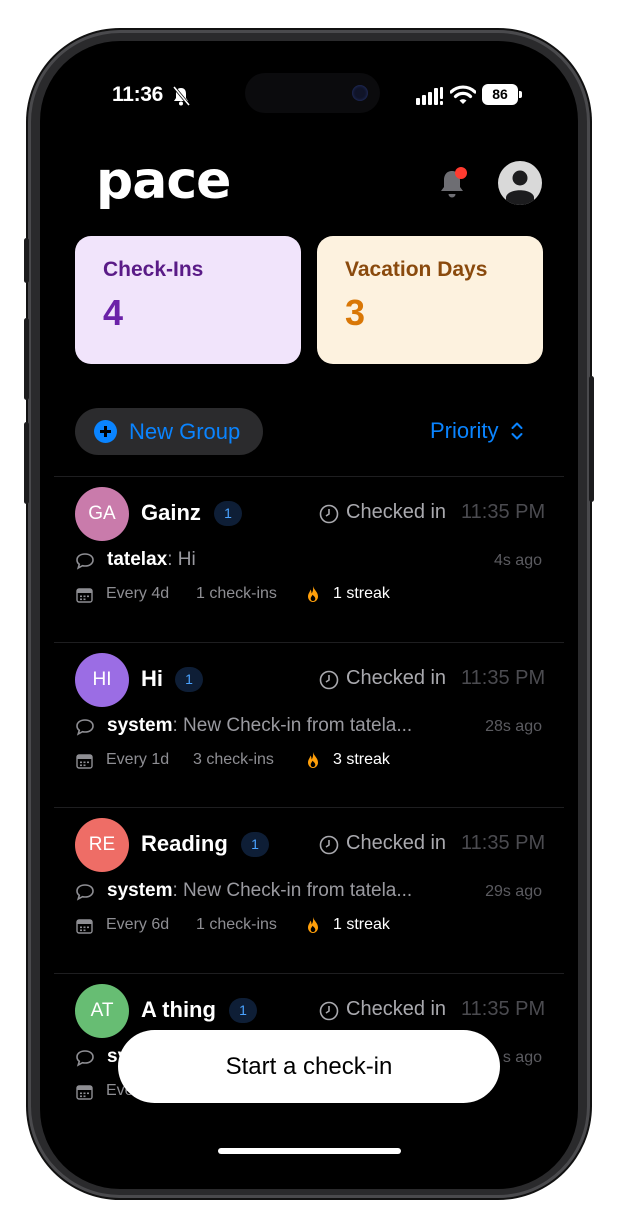 The height and width of the screenshot is (1227, 618). What do you see at coordinates (138, 924) in the screenshot?
I see `frequency-label: Every 6d` at bounding box center [138, 924].